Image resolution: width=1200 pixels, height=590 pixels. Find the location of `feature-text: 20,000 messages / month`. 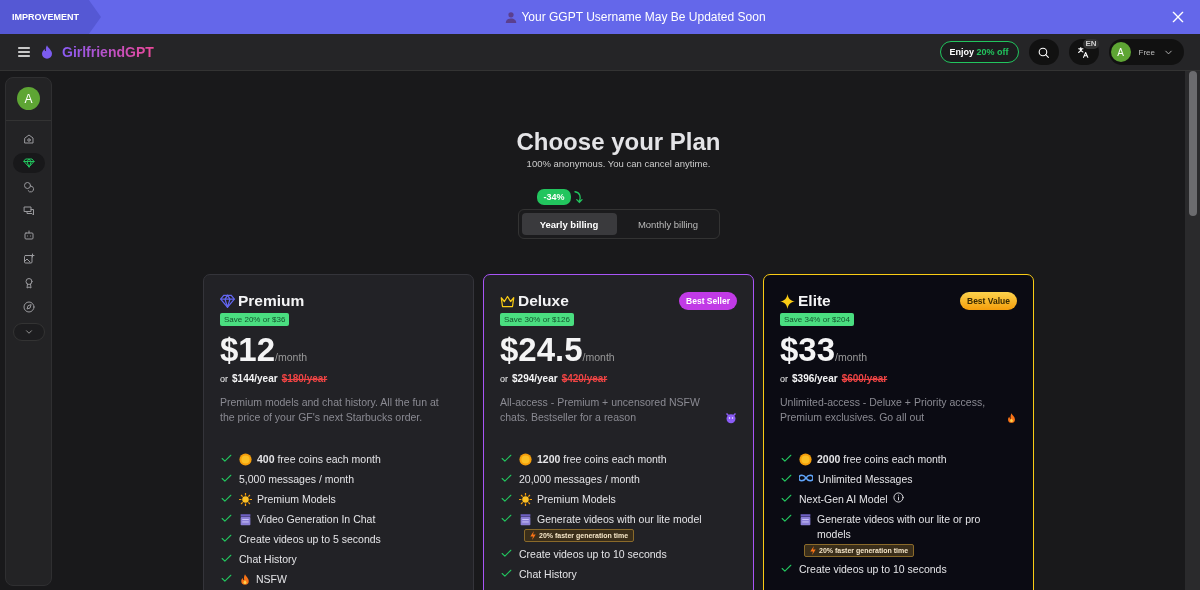

feature-text: 20,000 messages / month is located at coordinates (579, 479).